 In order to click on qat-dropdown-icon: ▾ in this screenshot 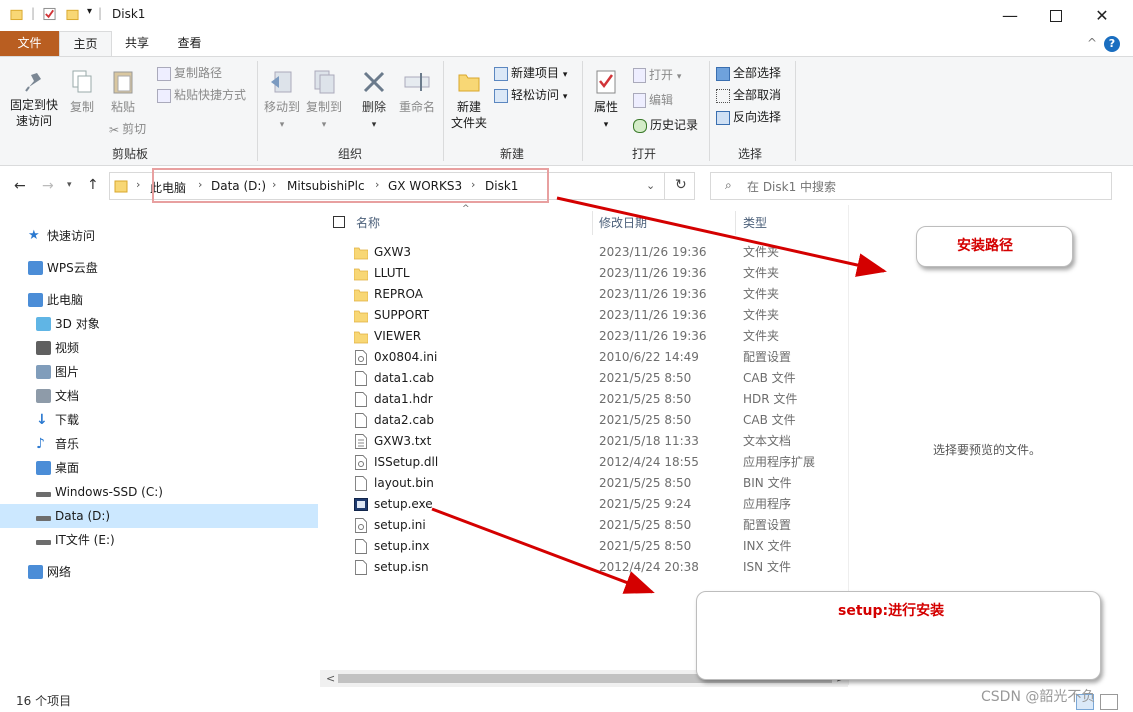, I will do `click(89, 11)`.